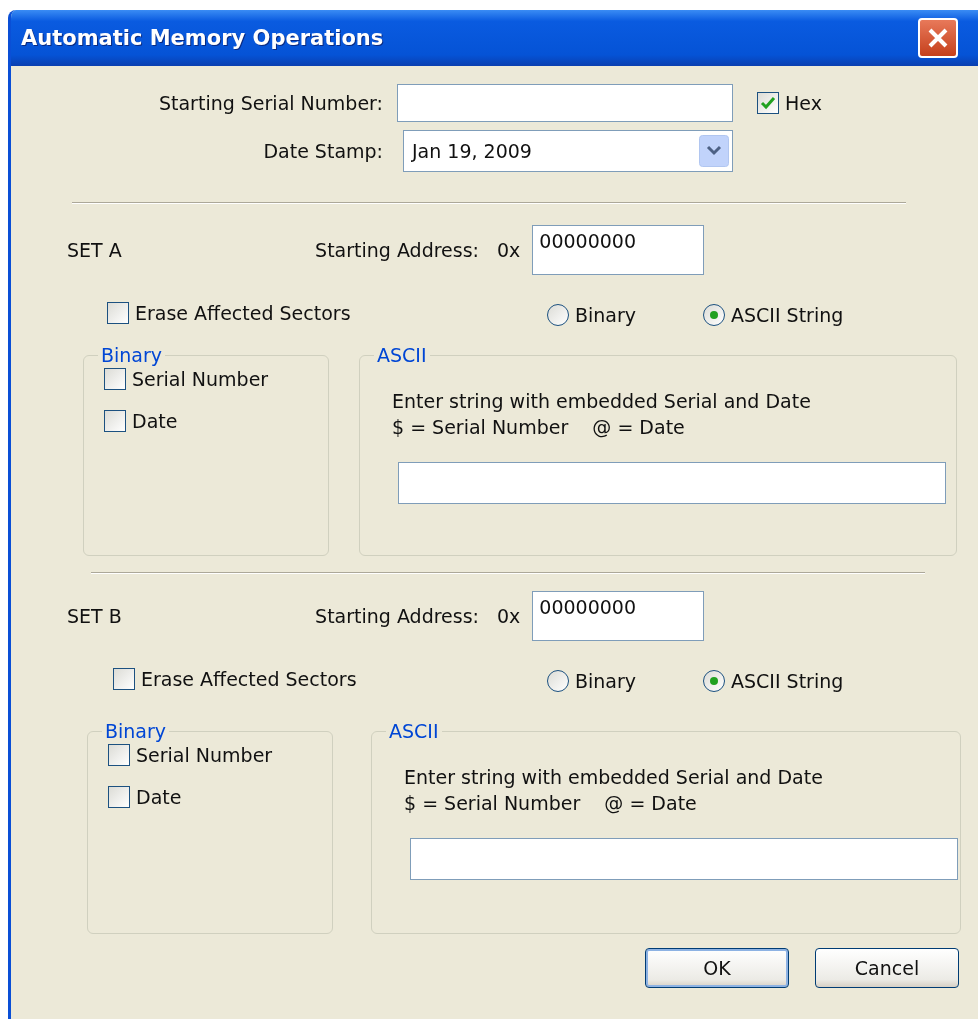  I want to click on cancel-button: Cancel, so click(887, 968).